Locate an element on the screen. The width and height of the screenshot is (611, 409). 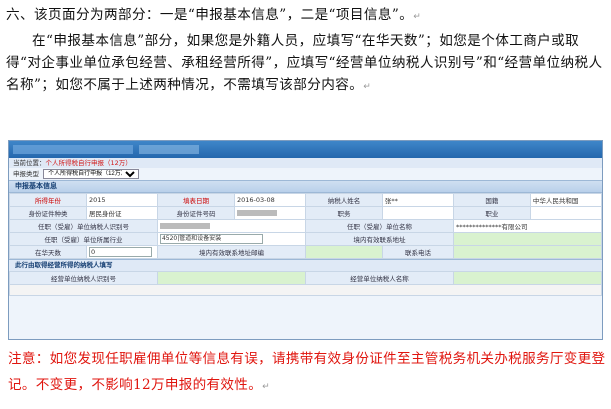
field-label: 联系电话 is located at coordinates (417, 252).